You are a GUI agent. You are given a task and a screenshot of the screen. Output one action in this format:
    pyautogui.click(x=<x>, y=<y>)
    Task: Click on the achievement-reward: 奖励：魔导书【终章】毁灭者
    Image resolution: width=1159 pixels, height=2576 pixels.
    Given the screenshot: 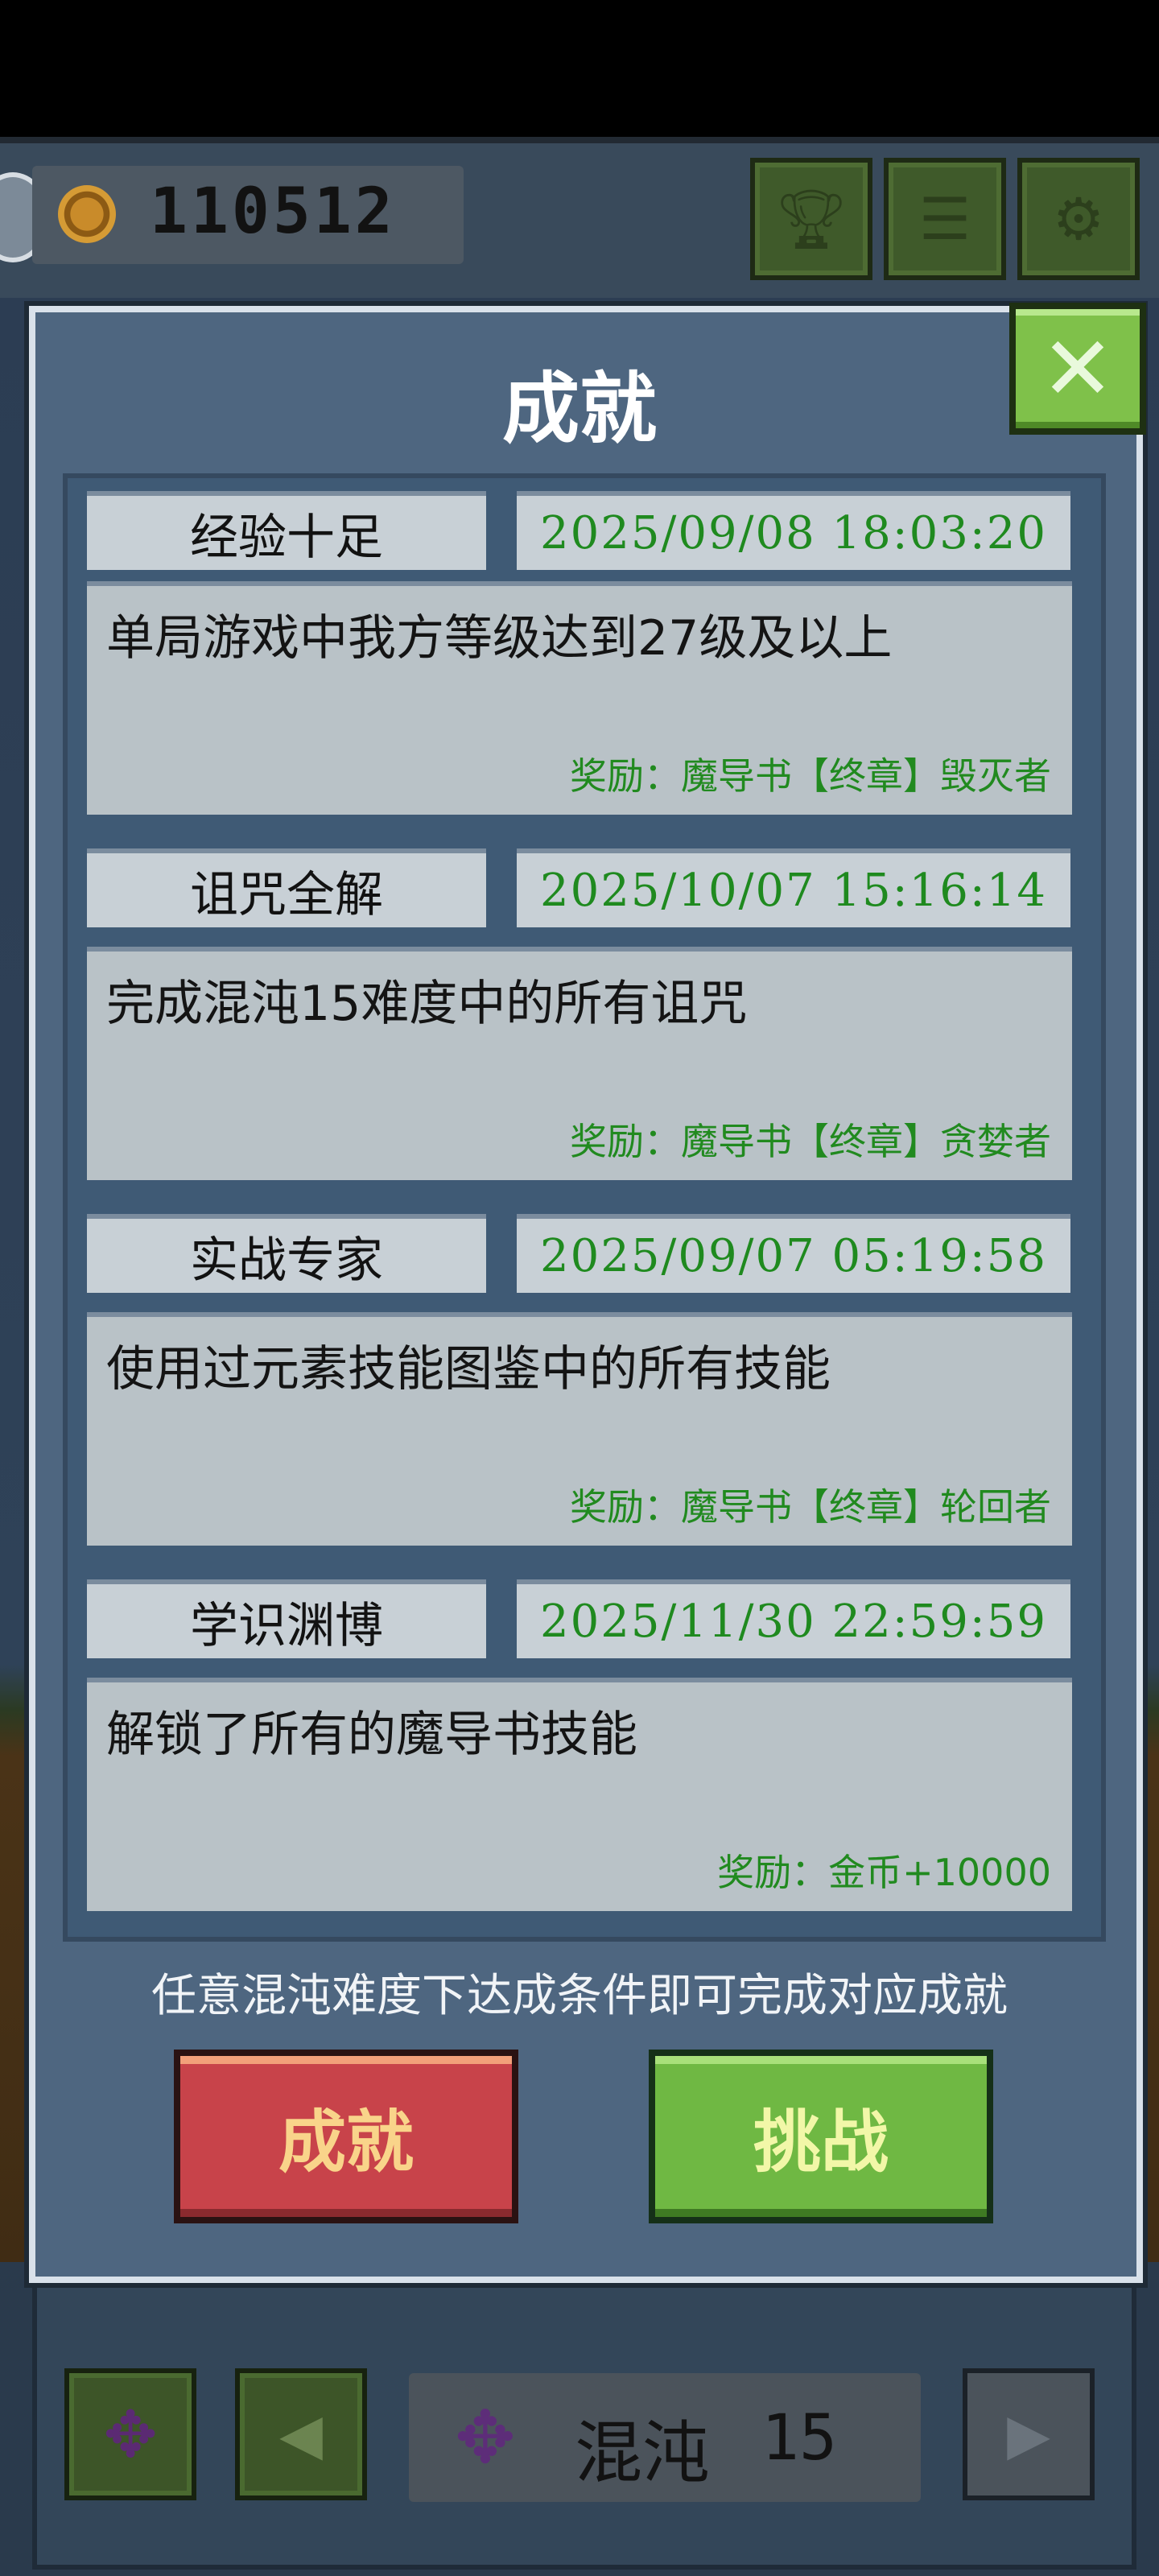 What is the action you would take?
    pyautogui.click(x=810, y=776)
    